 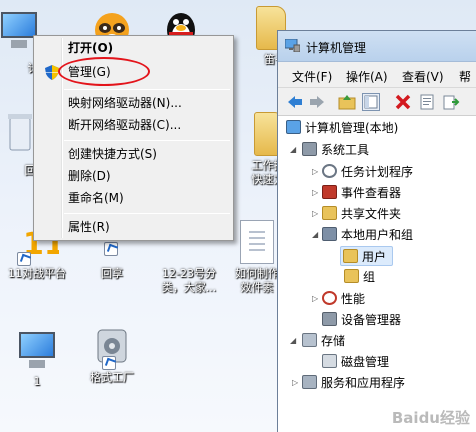 I want to click on services-icon, so click(x=309, y=382).